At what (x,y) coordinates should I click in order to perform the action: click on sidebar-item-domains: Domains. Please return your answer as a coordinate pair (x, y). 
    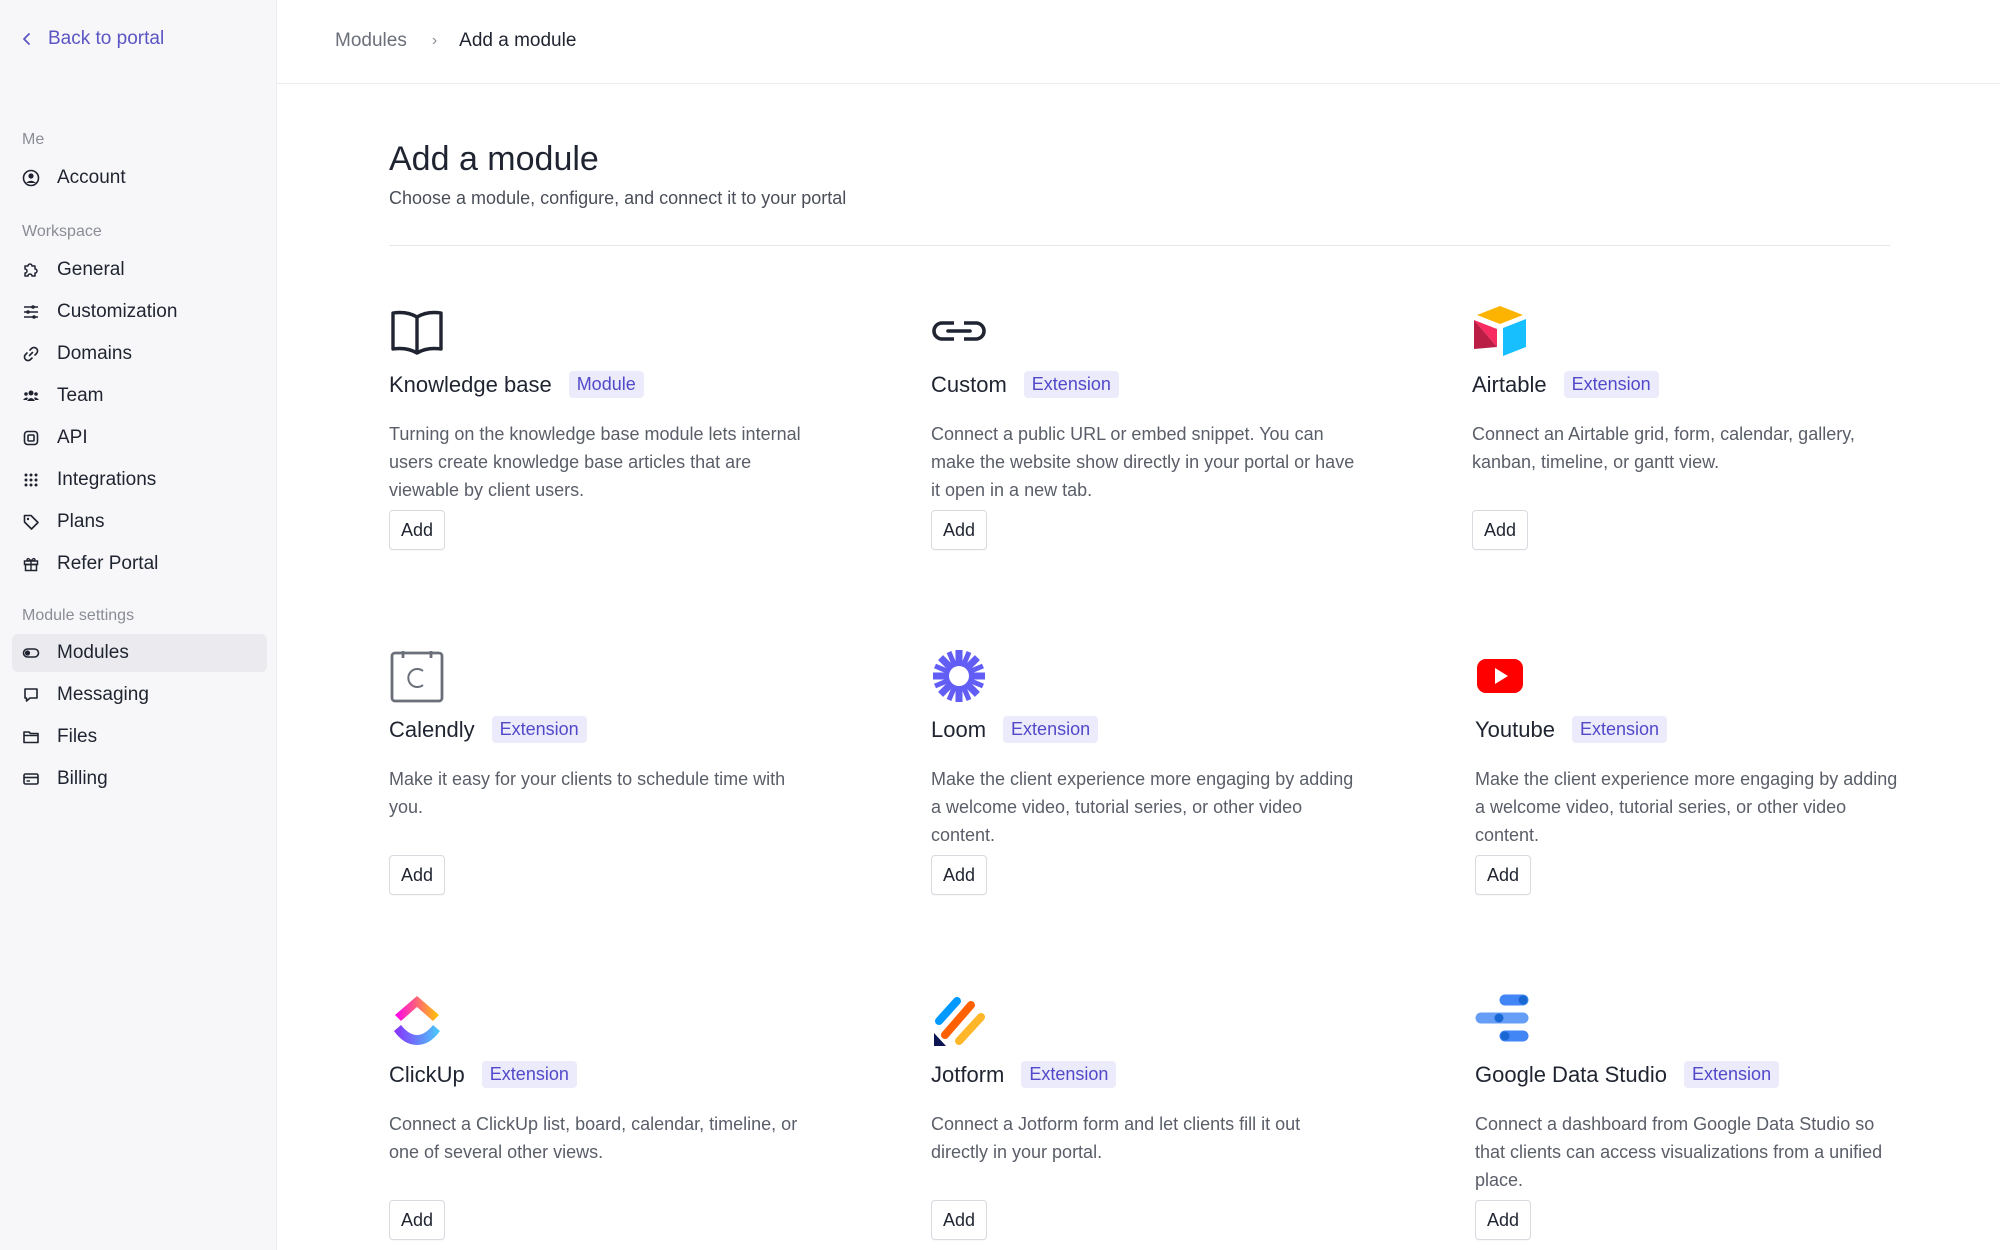
    Looking at the image, I should click on (139, 354).